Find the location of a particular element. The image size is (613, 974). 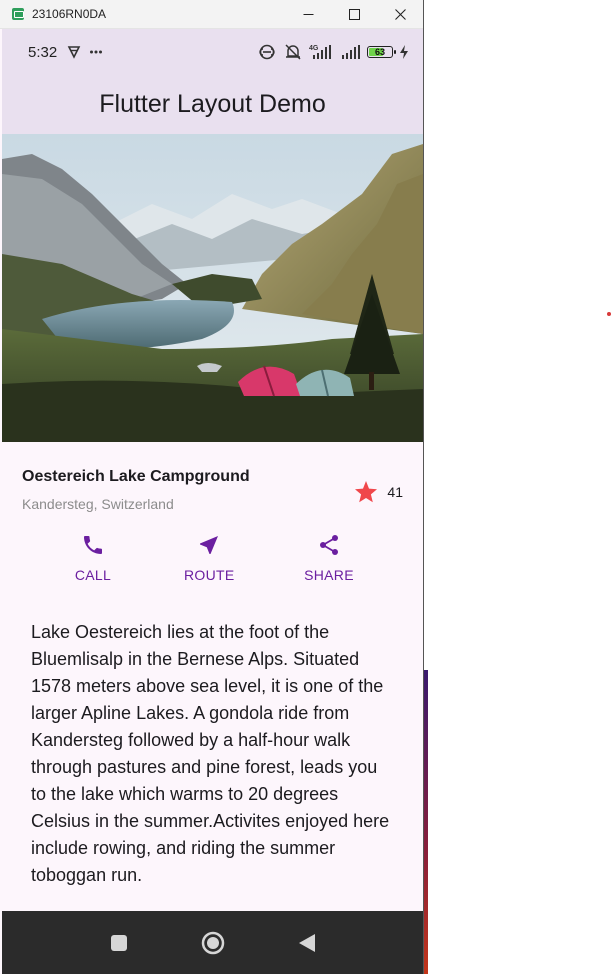

app-bar: Flutter Layout Demo is located at coordinates (212, 104).